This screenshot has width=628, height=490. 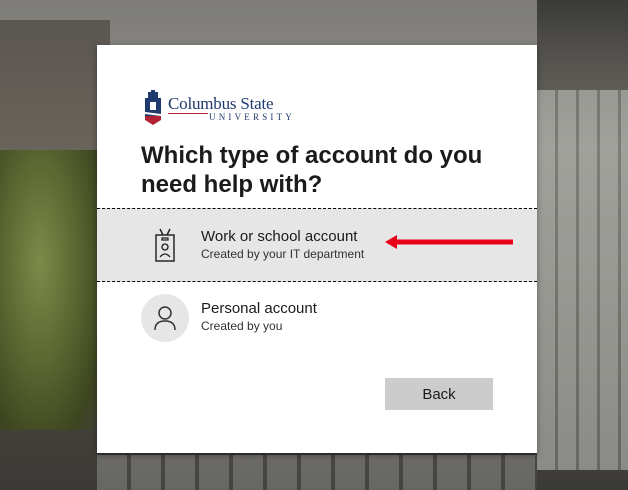 What do you see at coordinates (259, 308) in the screenshot?
I see `option-title: Personal account` at bounding box center [259, 308].